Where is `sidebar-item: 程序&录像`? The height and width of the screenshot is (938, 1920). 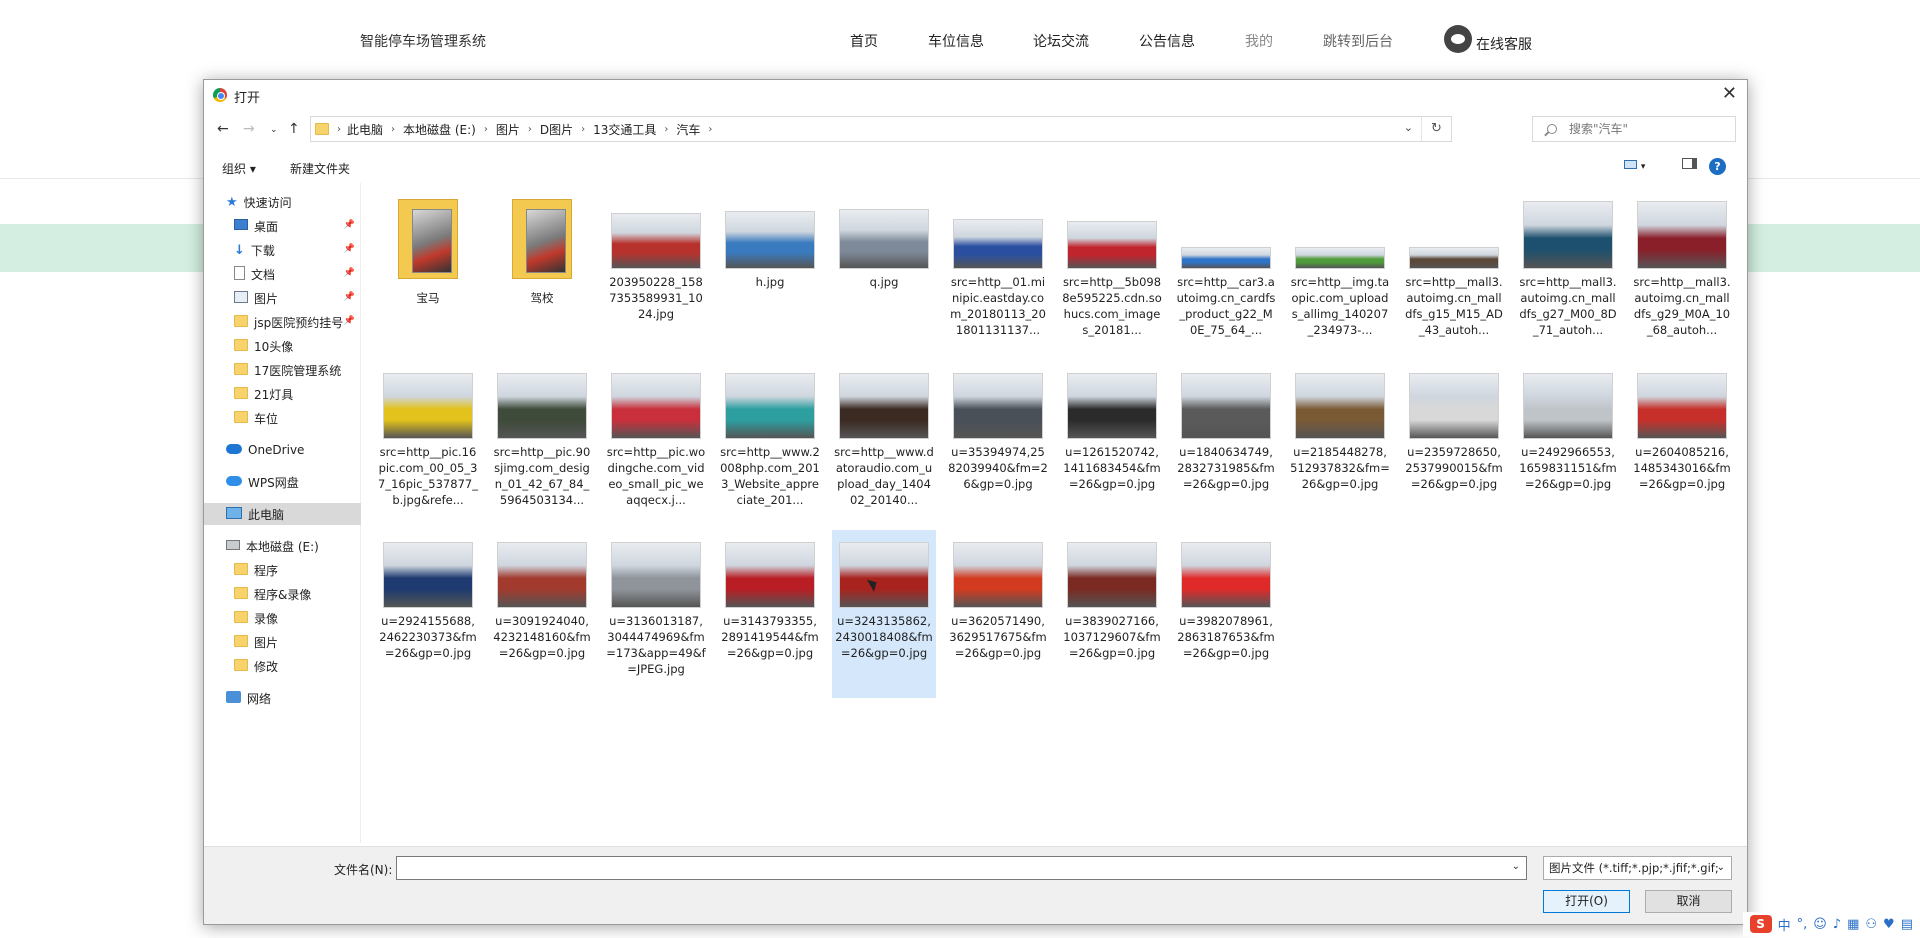
sidebar-item: 程序&录像 is located at coordinates (282, 594).